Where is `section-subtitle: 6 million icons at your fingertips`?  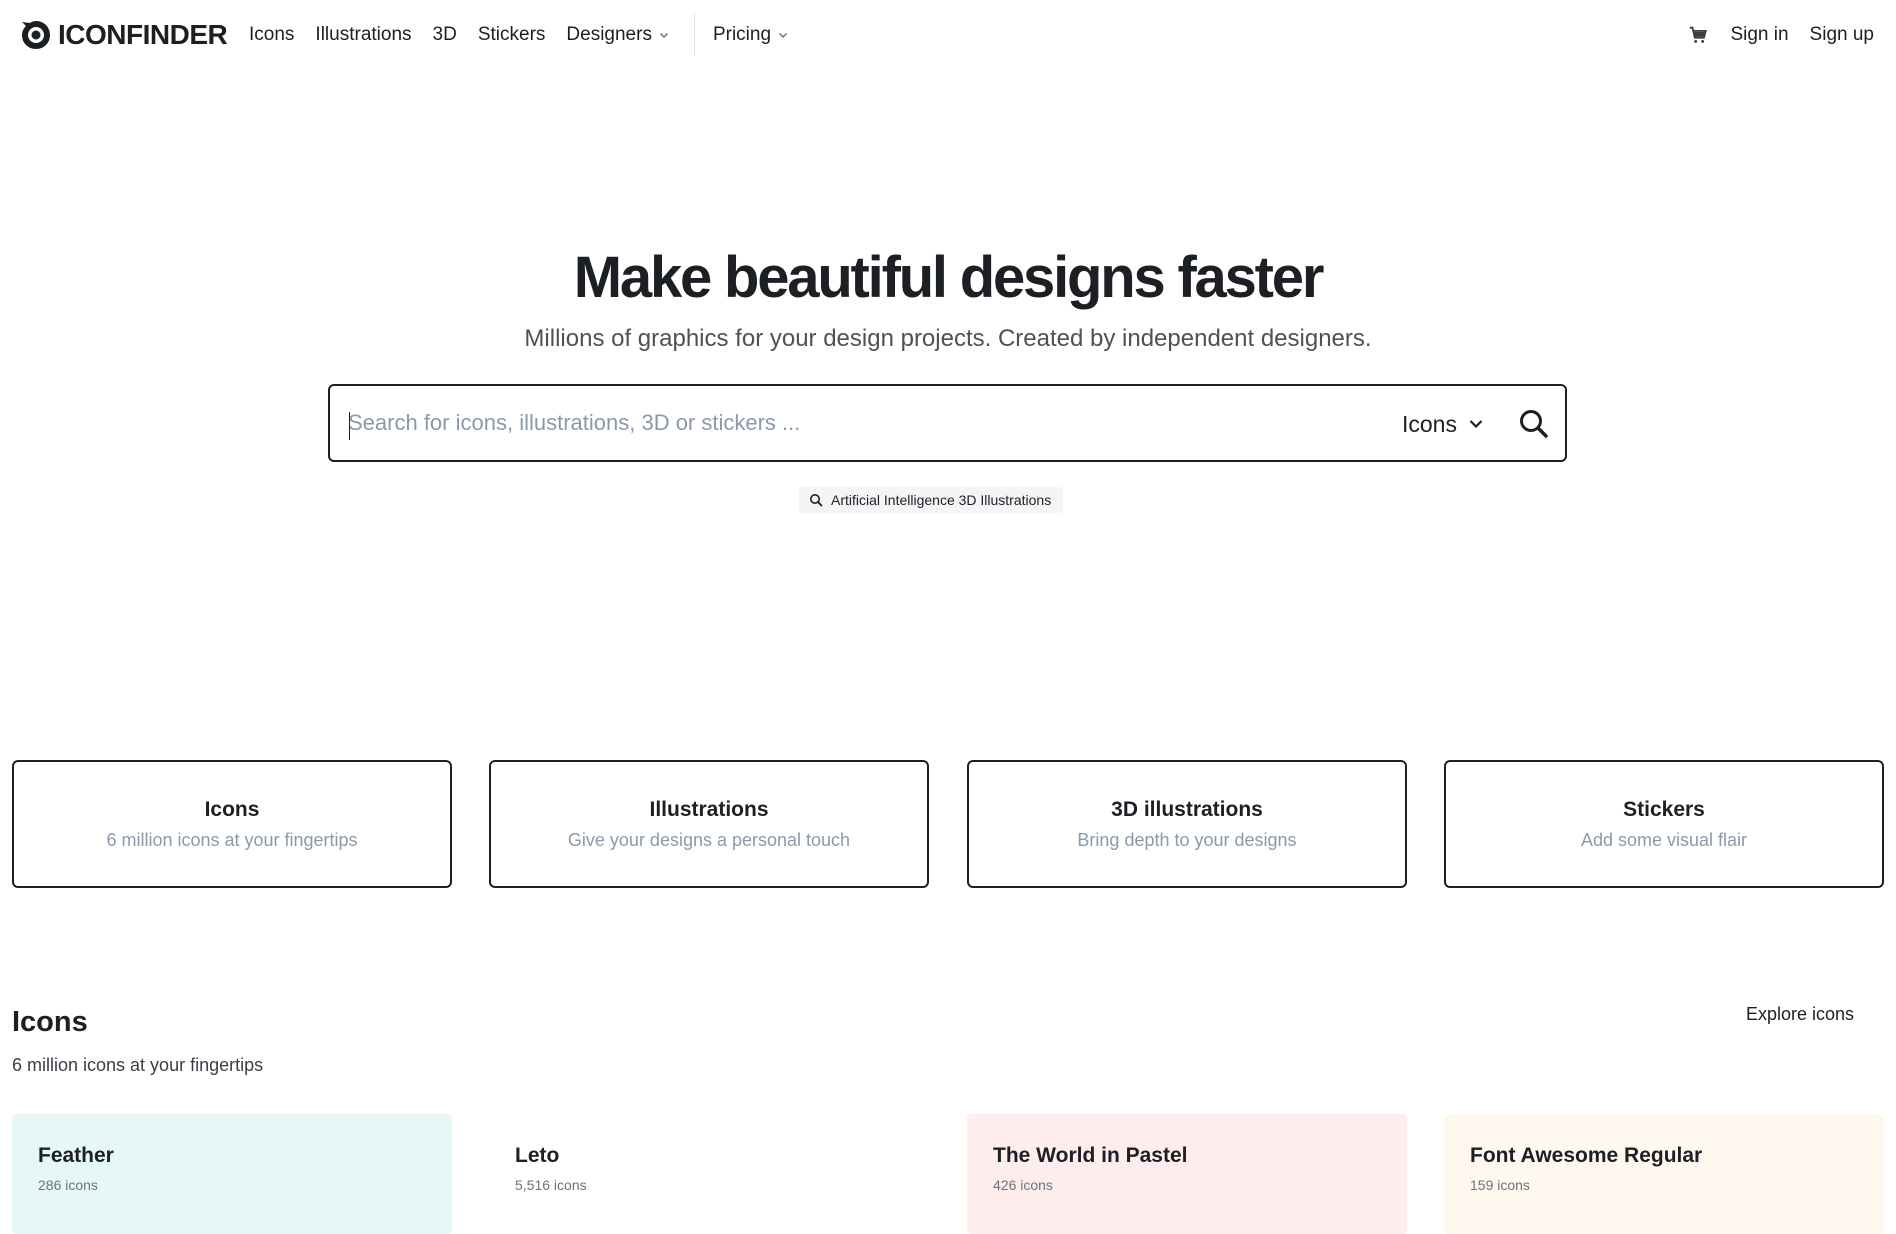 section-subtitle: 6 million icons at your fingertips is located at coordinates (138, 1065).